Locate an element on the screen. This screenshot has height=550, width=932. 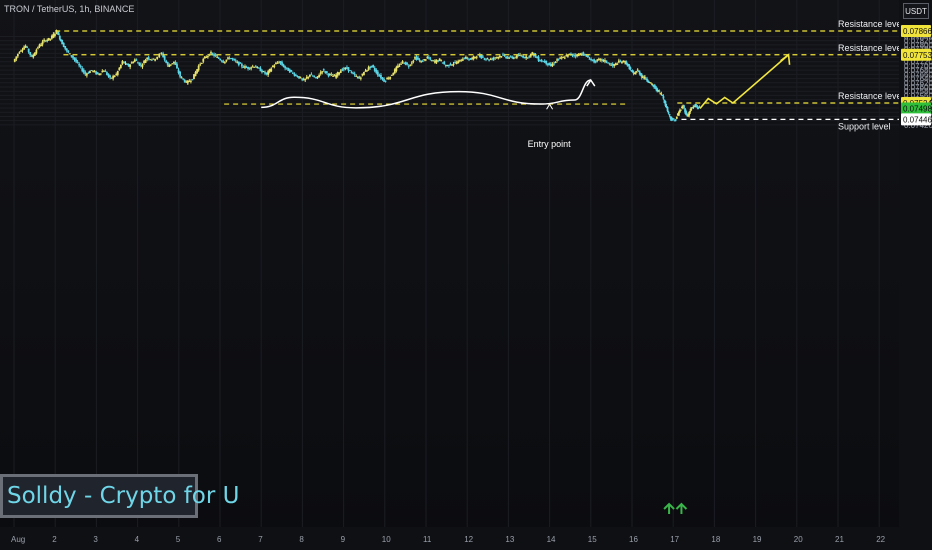
price-badge-label: 0.07866 is located at coordinates (917, 31).